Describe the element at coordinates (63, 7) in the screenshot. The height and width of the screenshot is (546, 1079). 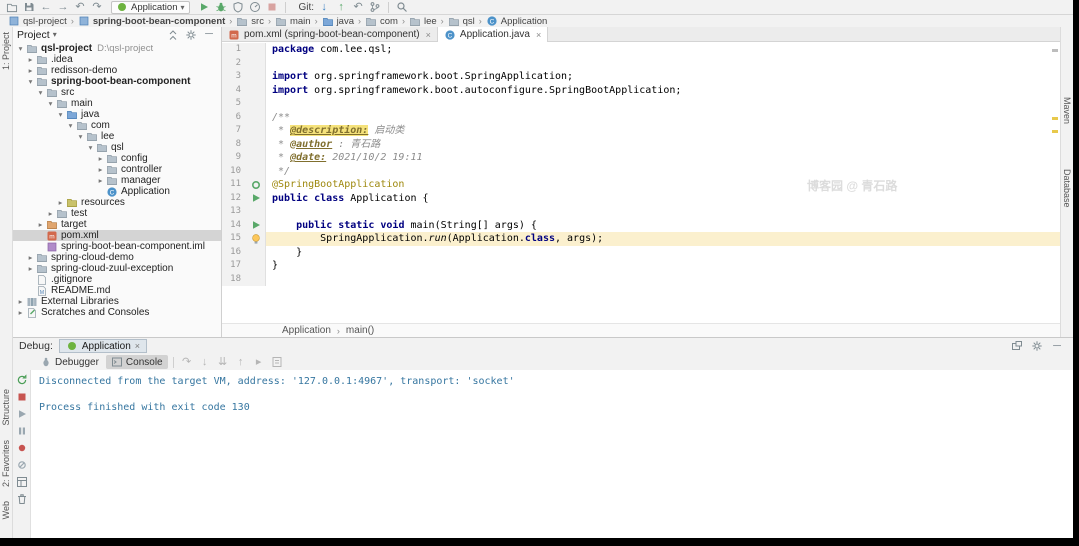
I see `forward-icon: →` at that location.